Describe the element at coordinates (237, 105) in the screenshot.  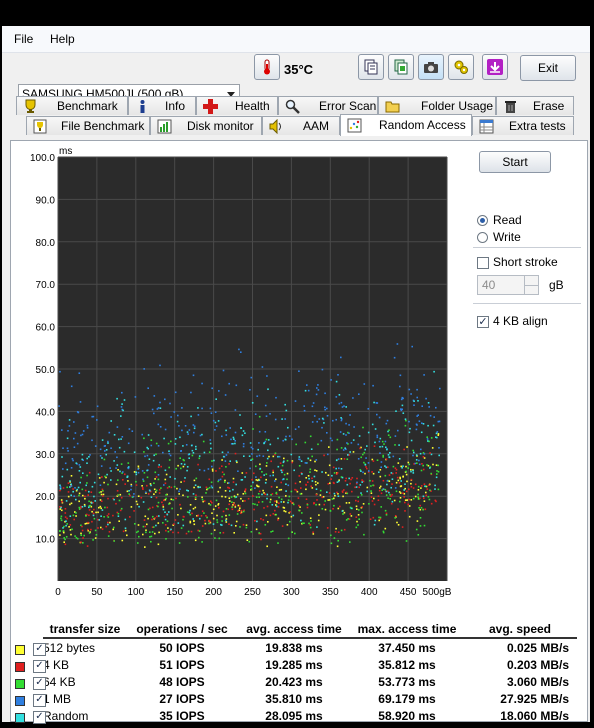
I see `tab-health: Health` at that location.